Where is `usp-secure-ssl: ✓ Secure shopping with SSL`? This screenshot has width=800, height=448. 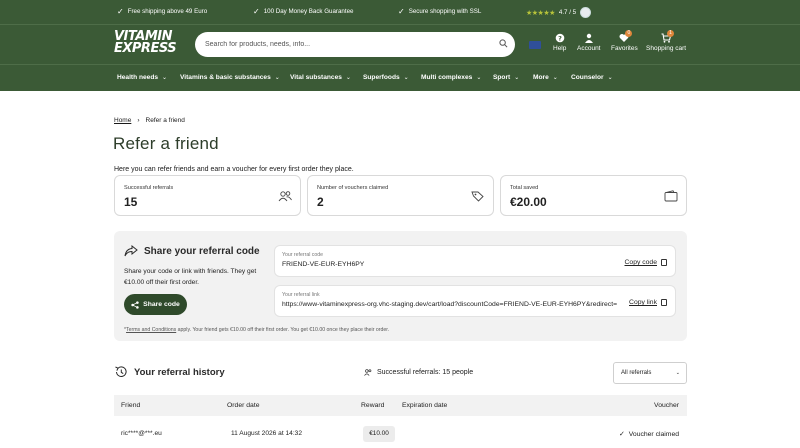
usp-secure-ssl: ✓ Secure shopping with SSL is located at coordinates (440, 11).